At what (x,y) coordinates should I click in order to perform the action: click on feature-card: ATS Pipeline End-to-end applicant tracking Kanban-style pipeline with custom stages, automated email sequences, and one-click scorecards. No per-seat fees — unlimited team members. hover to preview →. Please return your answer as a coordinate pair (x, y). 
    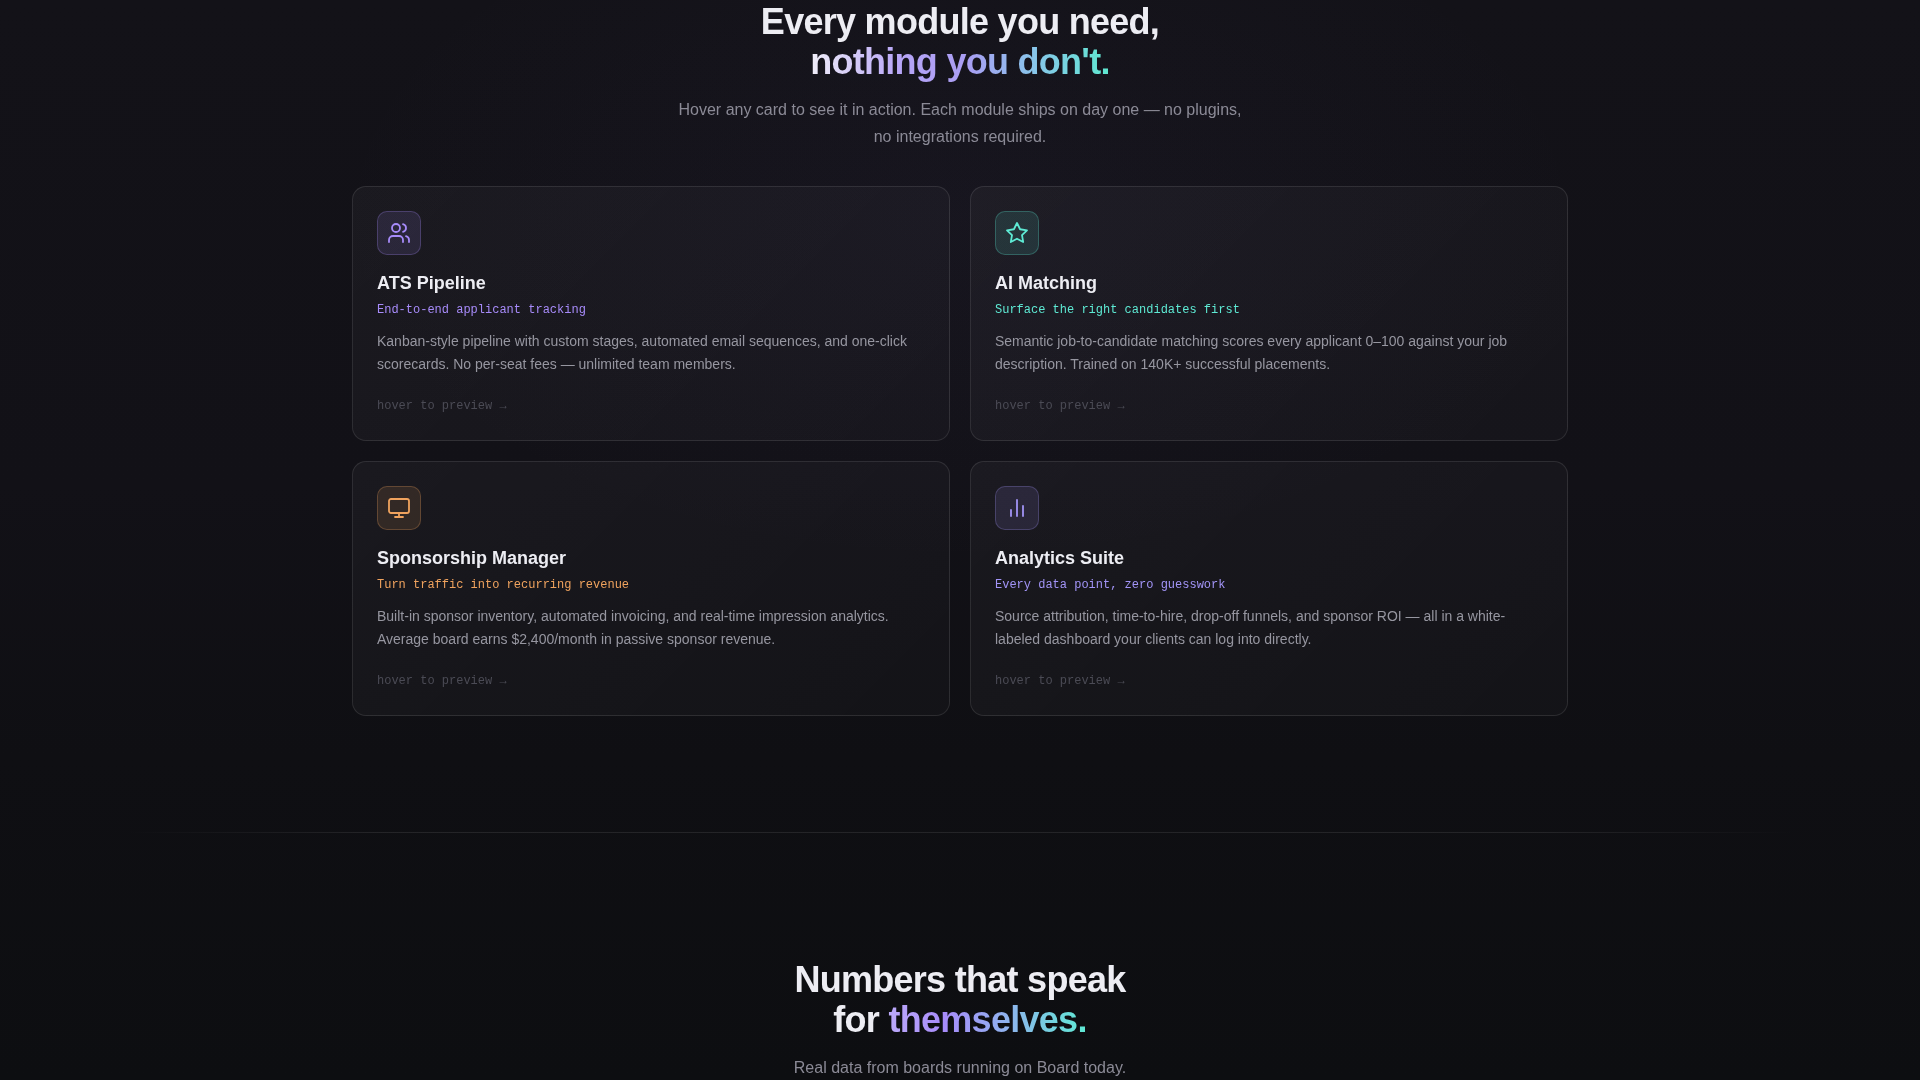
    Looking at the image, I should click on (651, 313).